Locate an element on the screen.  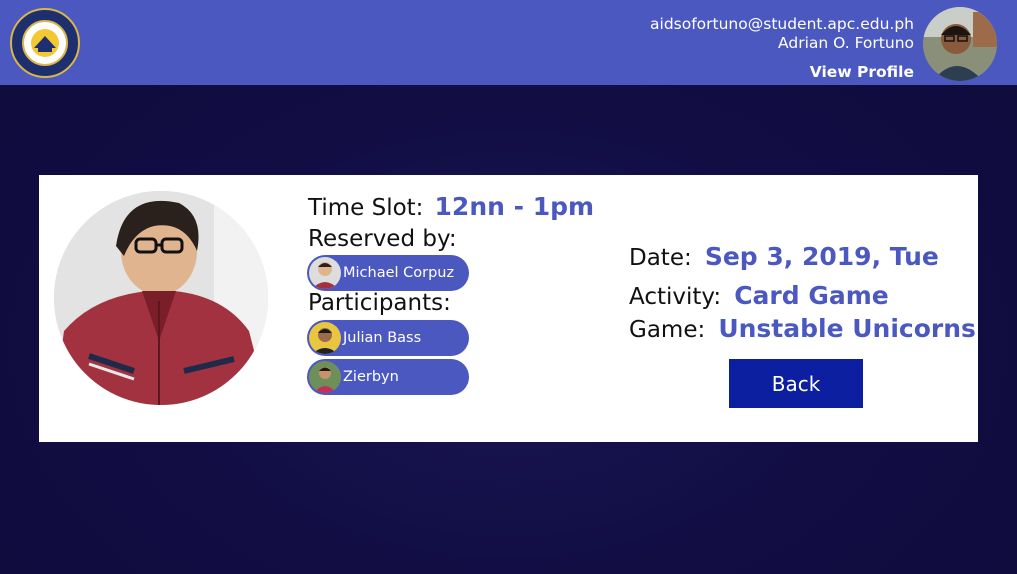
participant-pill: Zierbyn Rosento is located at coordinates (388, 390).